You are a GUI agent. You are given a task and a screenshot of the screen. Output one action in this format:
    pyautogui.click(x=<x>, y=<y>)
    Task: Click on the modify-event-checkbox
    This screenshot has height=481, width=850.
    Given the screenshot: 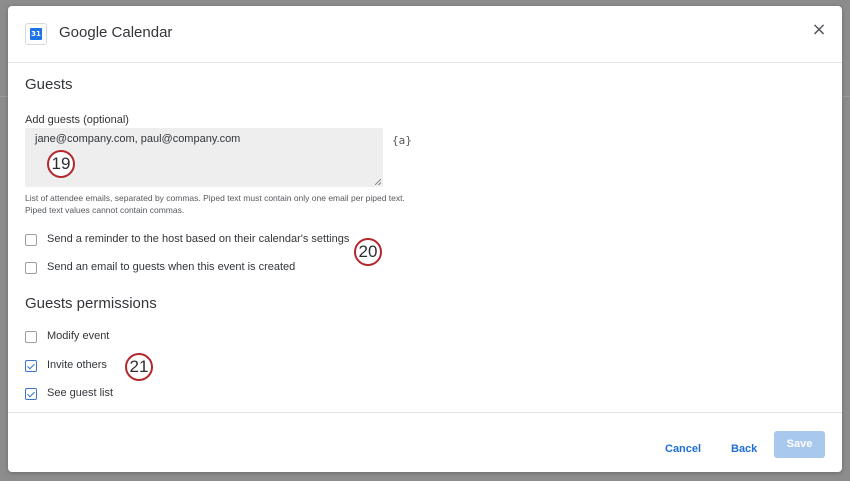 What is the action you would take?
    pyautogui.click(x=31, y=337)
    